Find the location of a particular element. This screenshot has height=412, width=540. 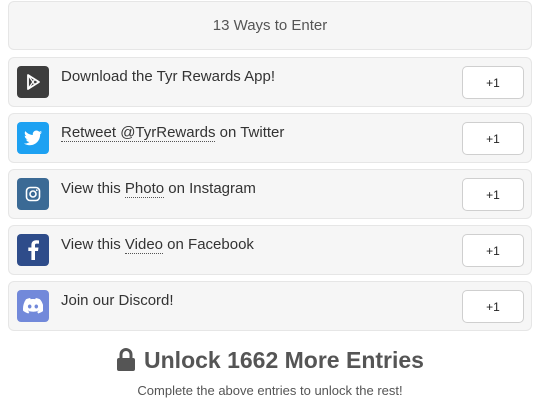

entry-label-suffix: on Instagram is located at coordinates (210, 188).